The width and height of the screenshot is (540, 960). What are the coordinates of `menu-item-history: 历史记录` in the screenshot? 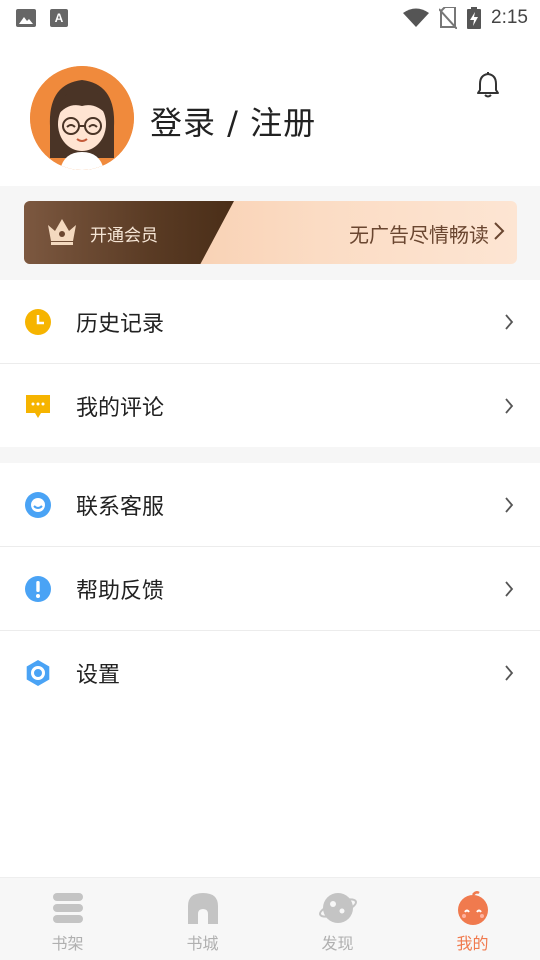 It's located at (270, 322).